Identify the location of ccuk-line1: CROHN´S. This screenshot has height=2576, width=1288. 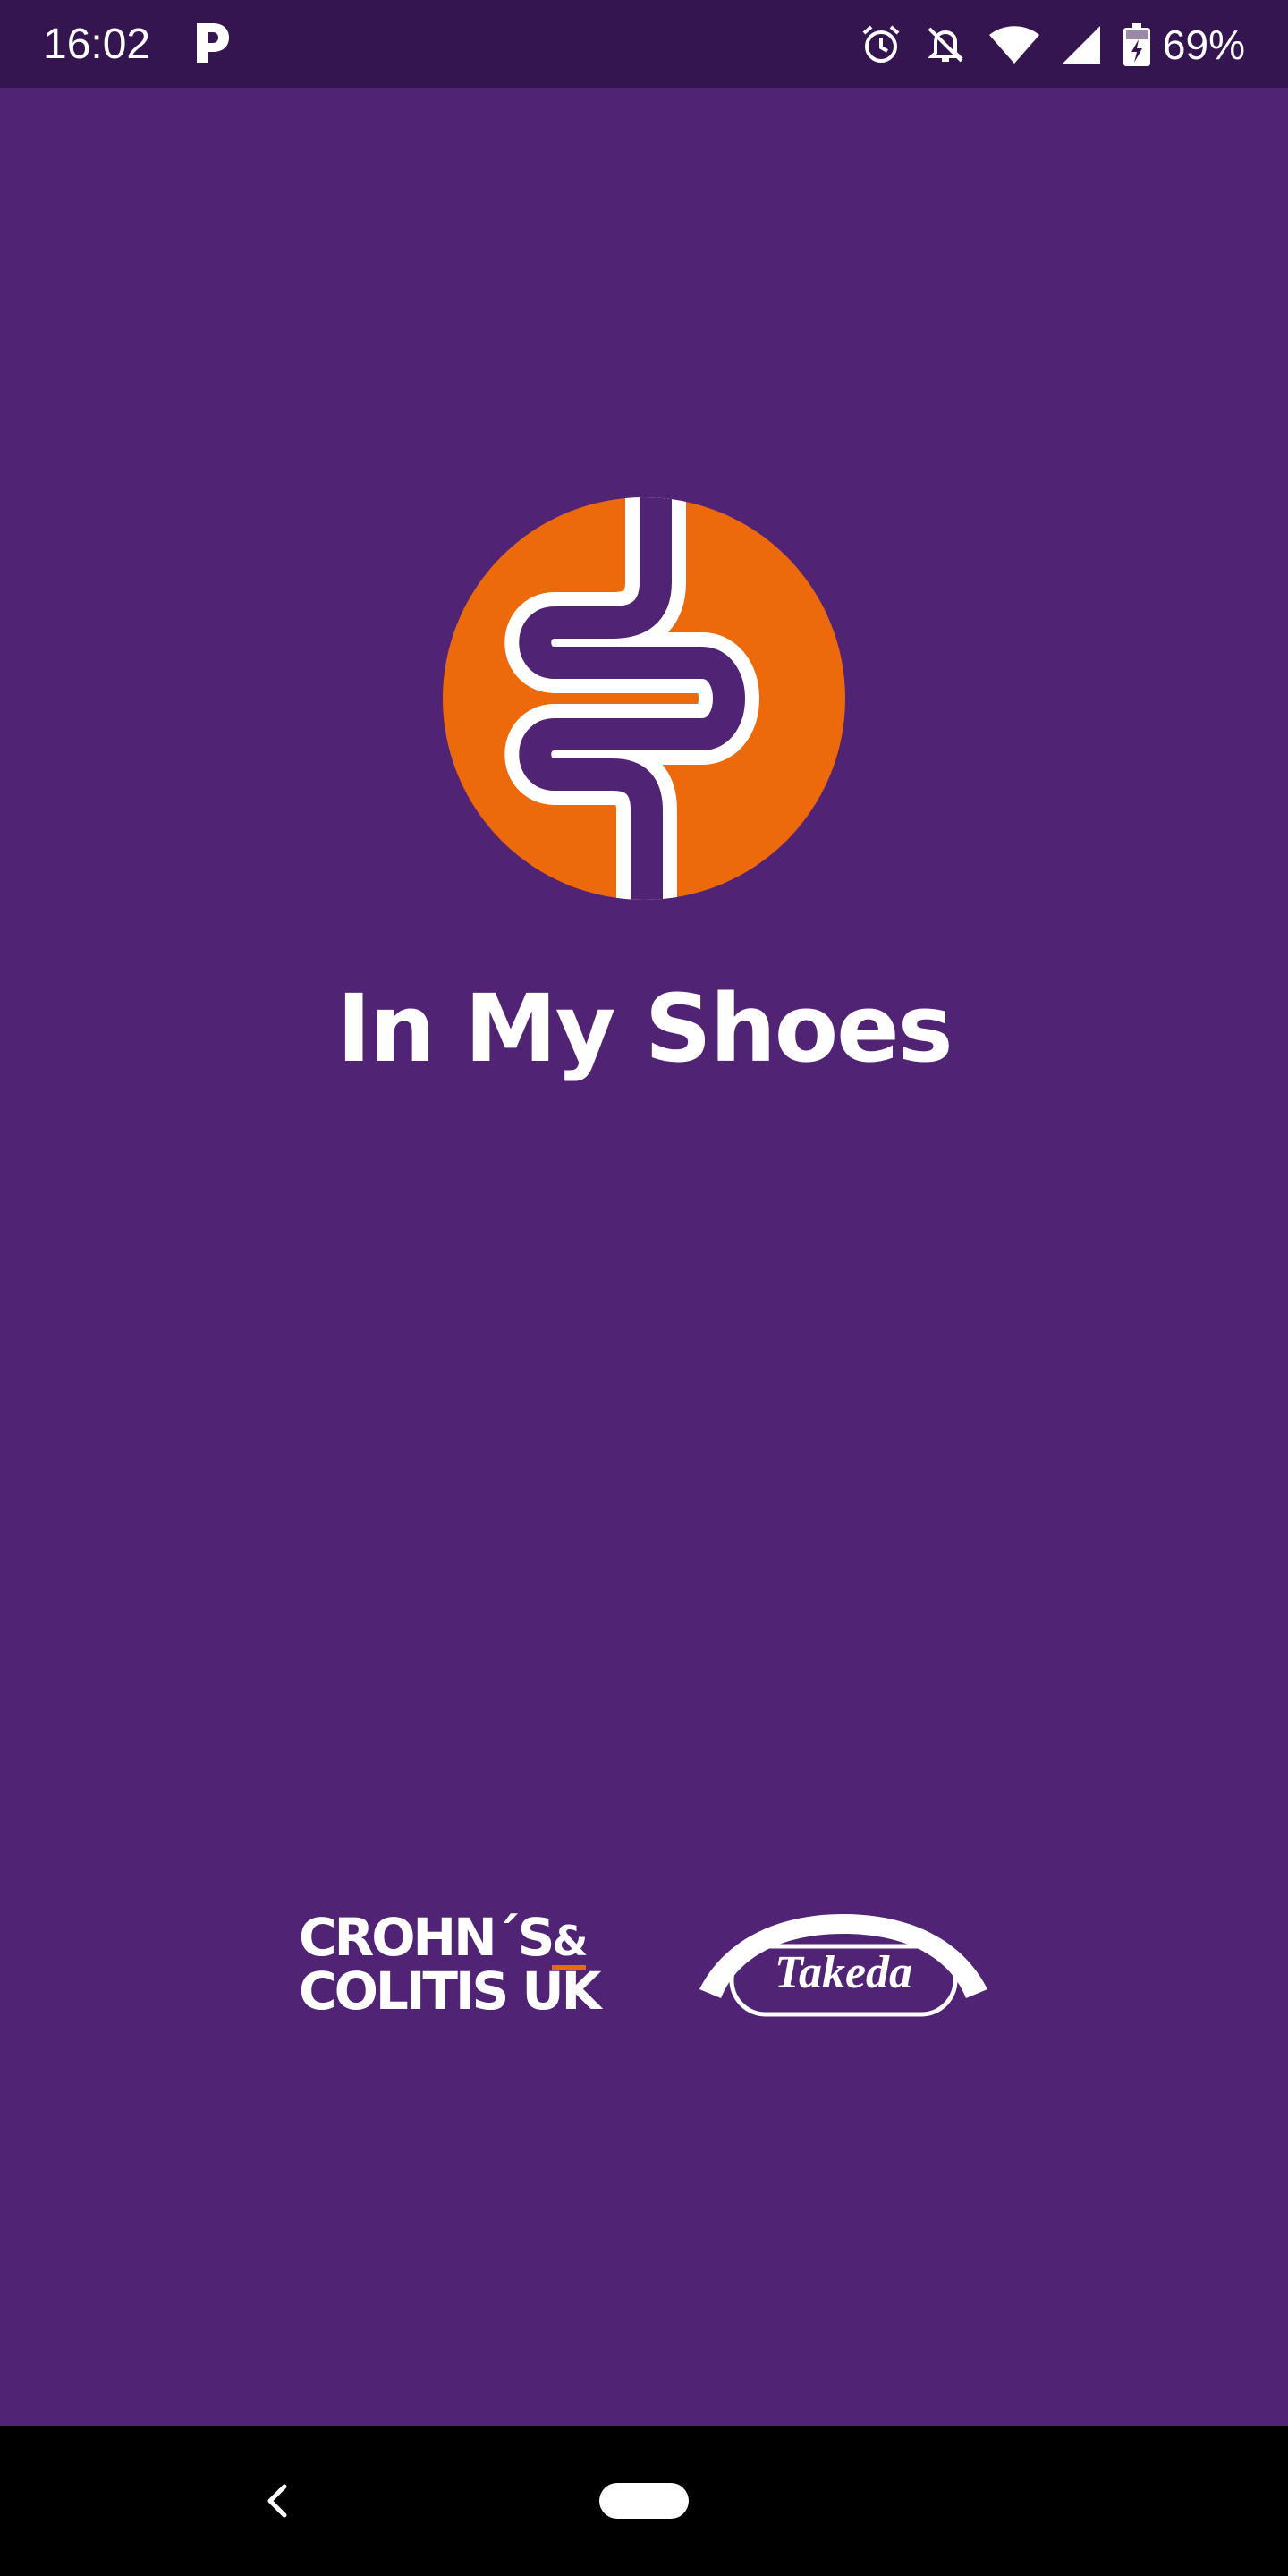
(427, 1937).